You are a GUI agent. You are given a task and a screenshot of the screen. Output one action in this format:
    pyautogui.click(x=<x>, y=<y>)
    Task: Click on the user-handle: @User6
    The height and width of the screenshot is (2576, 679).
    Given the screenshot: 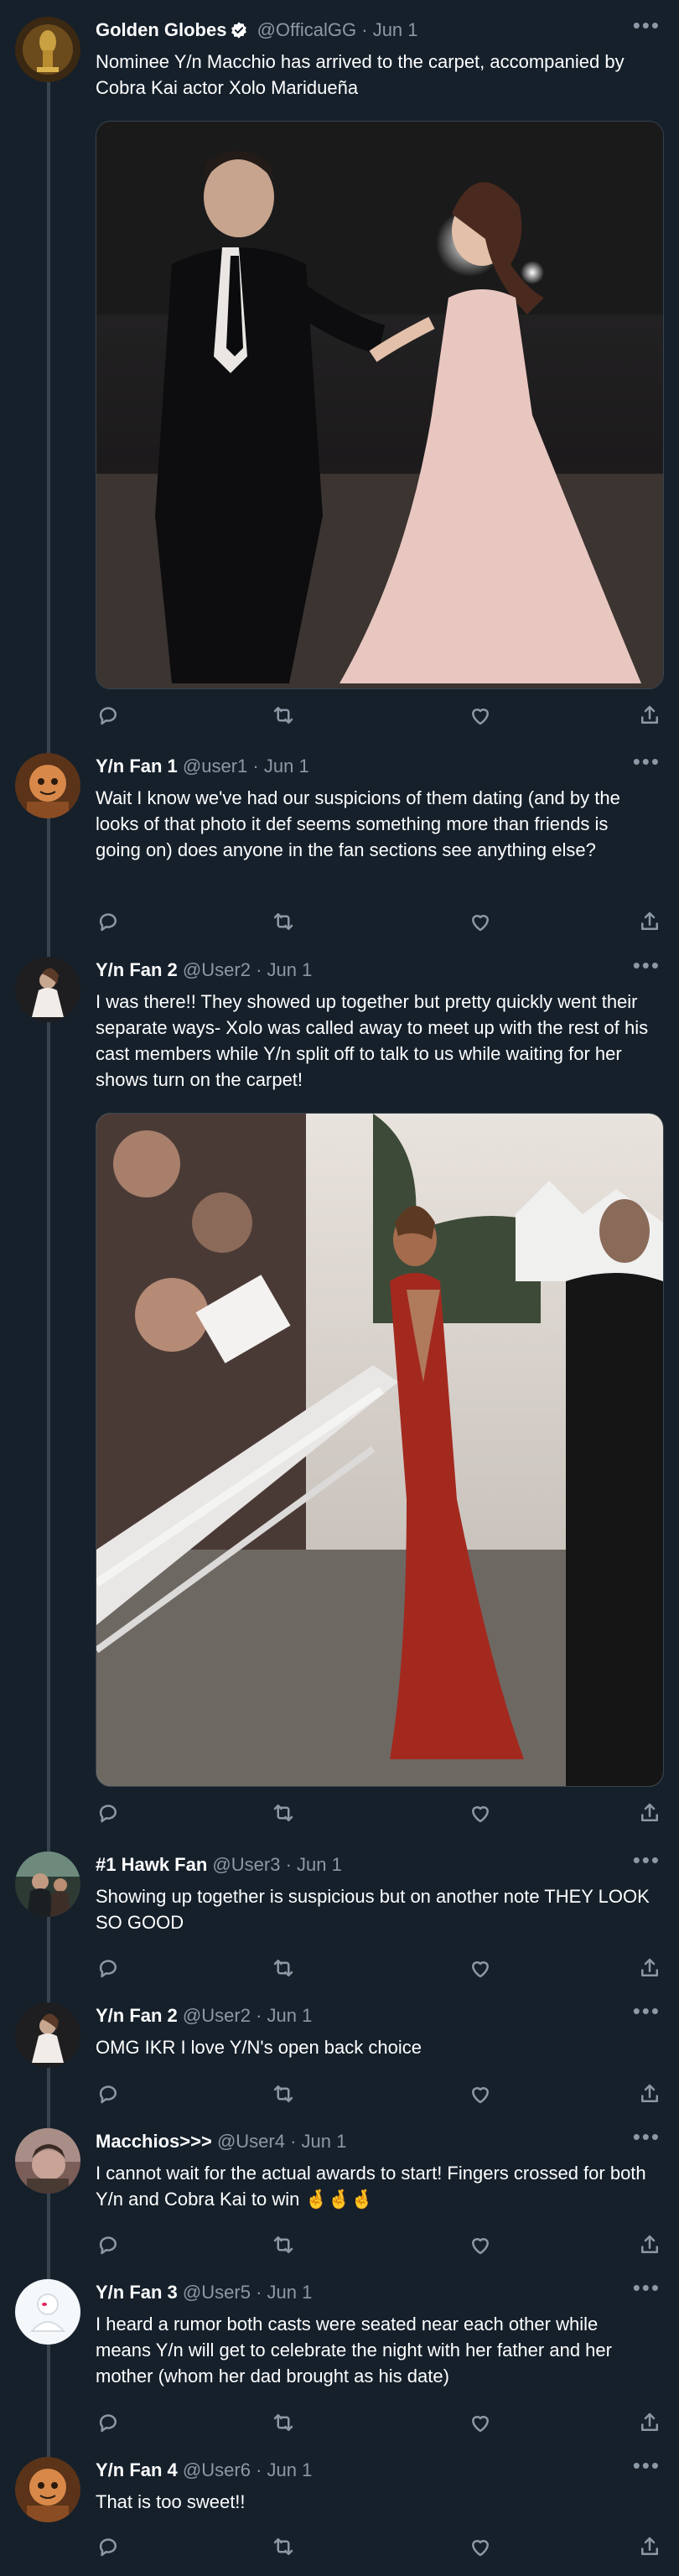 What is the action you would take?
    pyautogui.click(x=217, y=2469)
    